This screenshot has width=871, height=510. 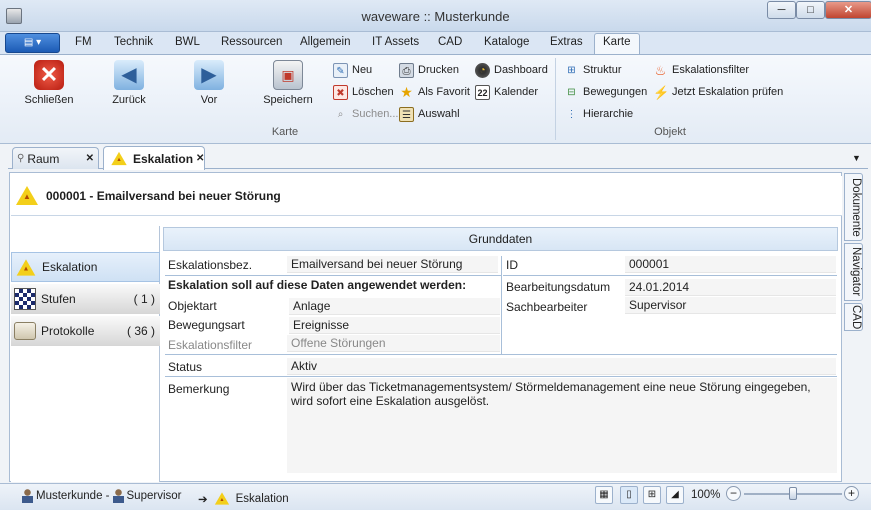 What do you see at coordinates (163, 195) in the screenshot?
I see `record-title: 000001 - Emailversand bei neuer Störung` at bounding box center [163, 195].